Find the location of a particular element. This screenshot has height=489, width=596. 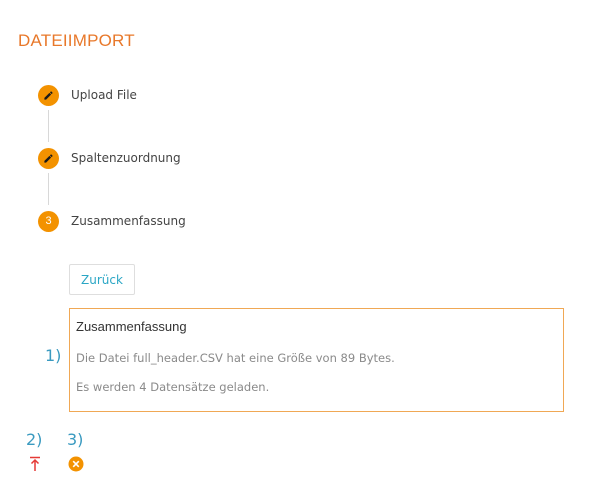

step-upload-file: Upload File is located at coordinates (87, 95).